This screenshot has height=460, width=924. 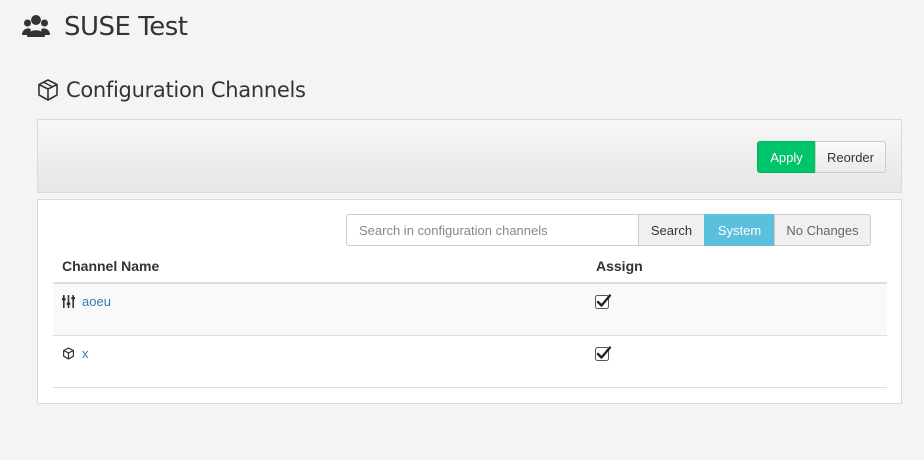 What do you see at coordinates (492, 230) in the screenshot?
I see `search-input` at bounding box center [492, 230].